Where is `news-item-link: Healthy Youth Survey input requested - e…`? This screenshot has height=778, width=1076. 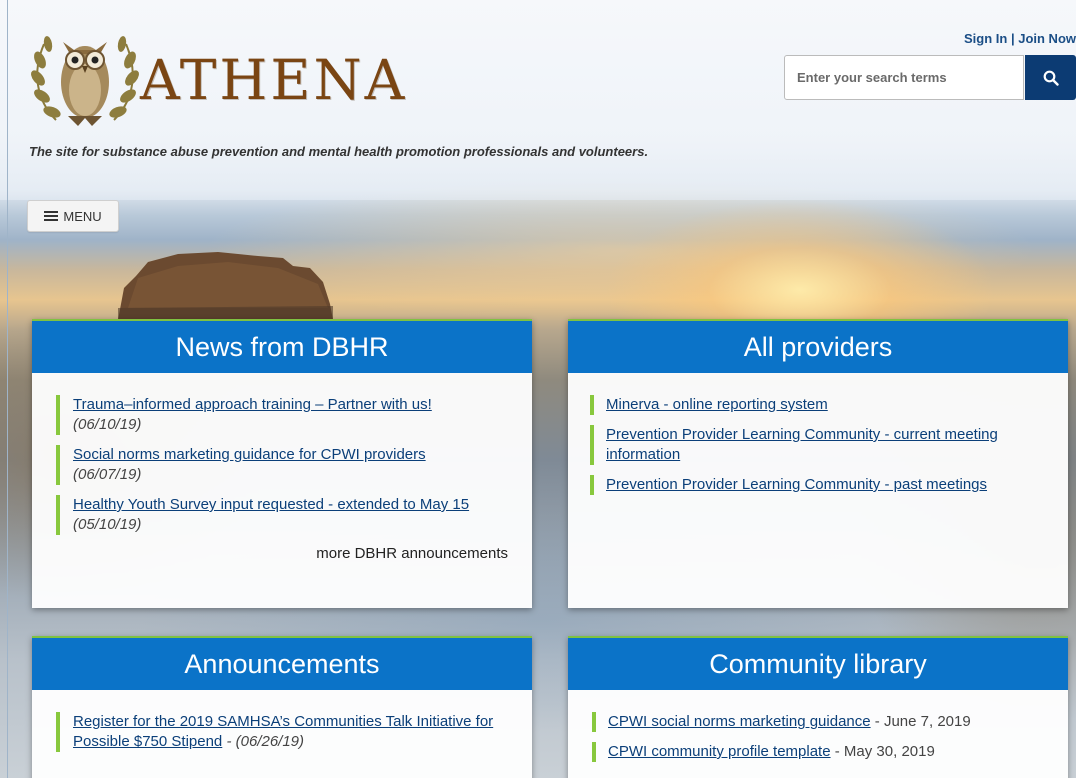
news-item-link: Healthy Youth Survey input requested - e… is located at coordinates (271, 504).